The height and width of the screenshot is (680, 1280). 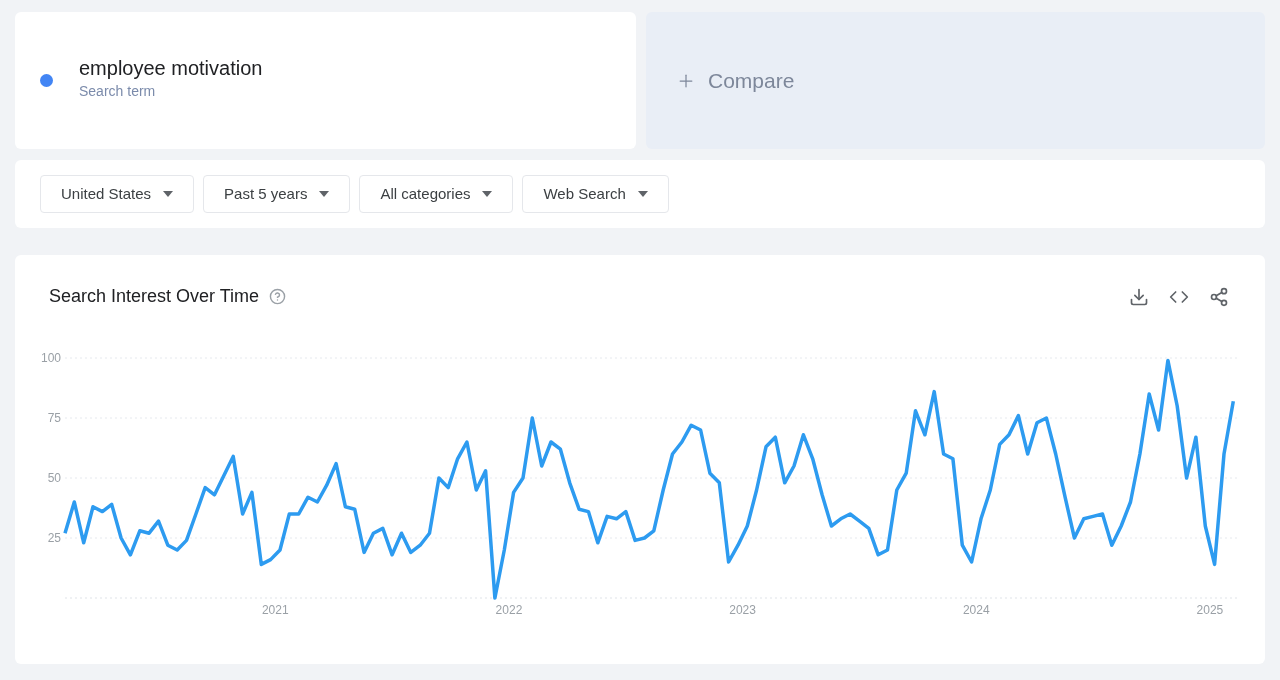 What do you see at coordinates (595, 194) in the screenshot?
I see `filter-dropdown: Web Search` at bounding box center [595, 194].